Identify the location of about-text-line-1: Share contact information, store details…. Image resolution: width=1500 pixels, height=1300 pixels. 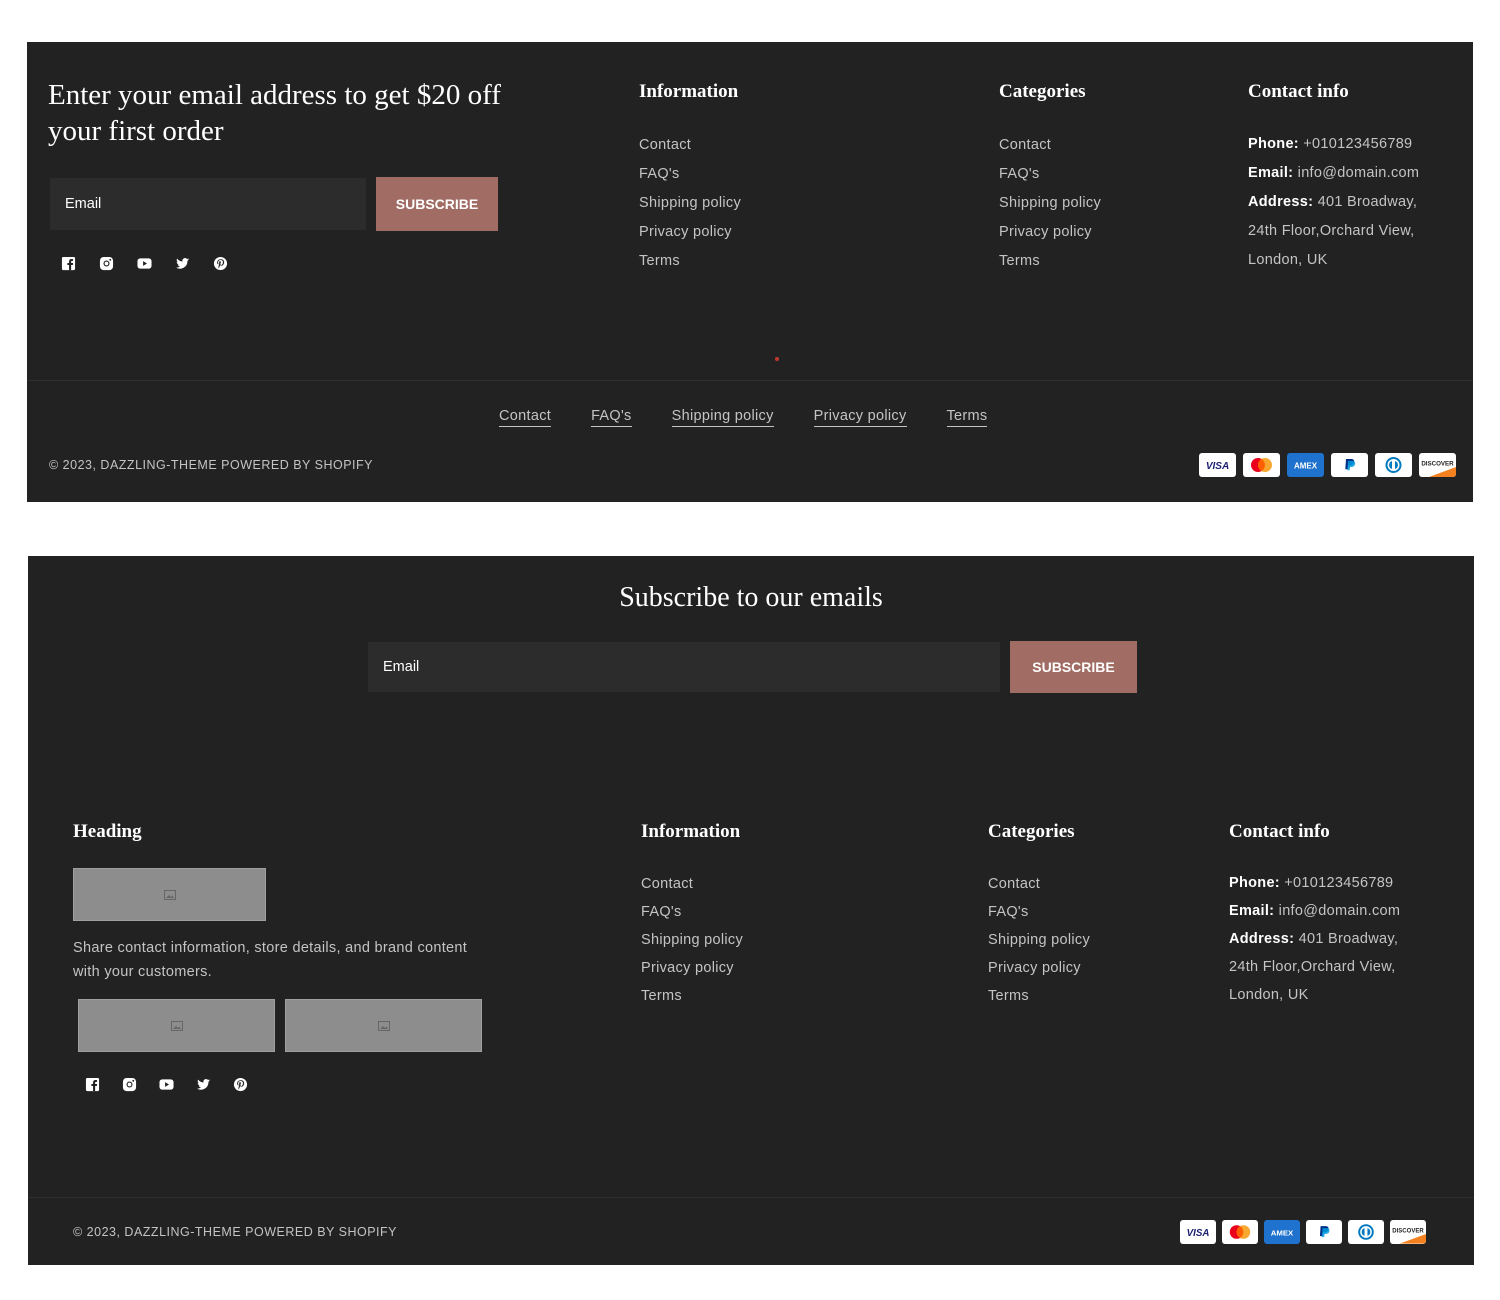
(270, 948).